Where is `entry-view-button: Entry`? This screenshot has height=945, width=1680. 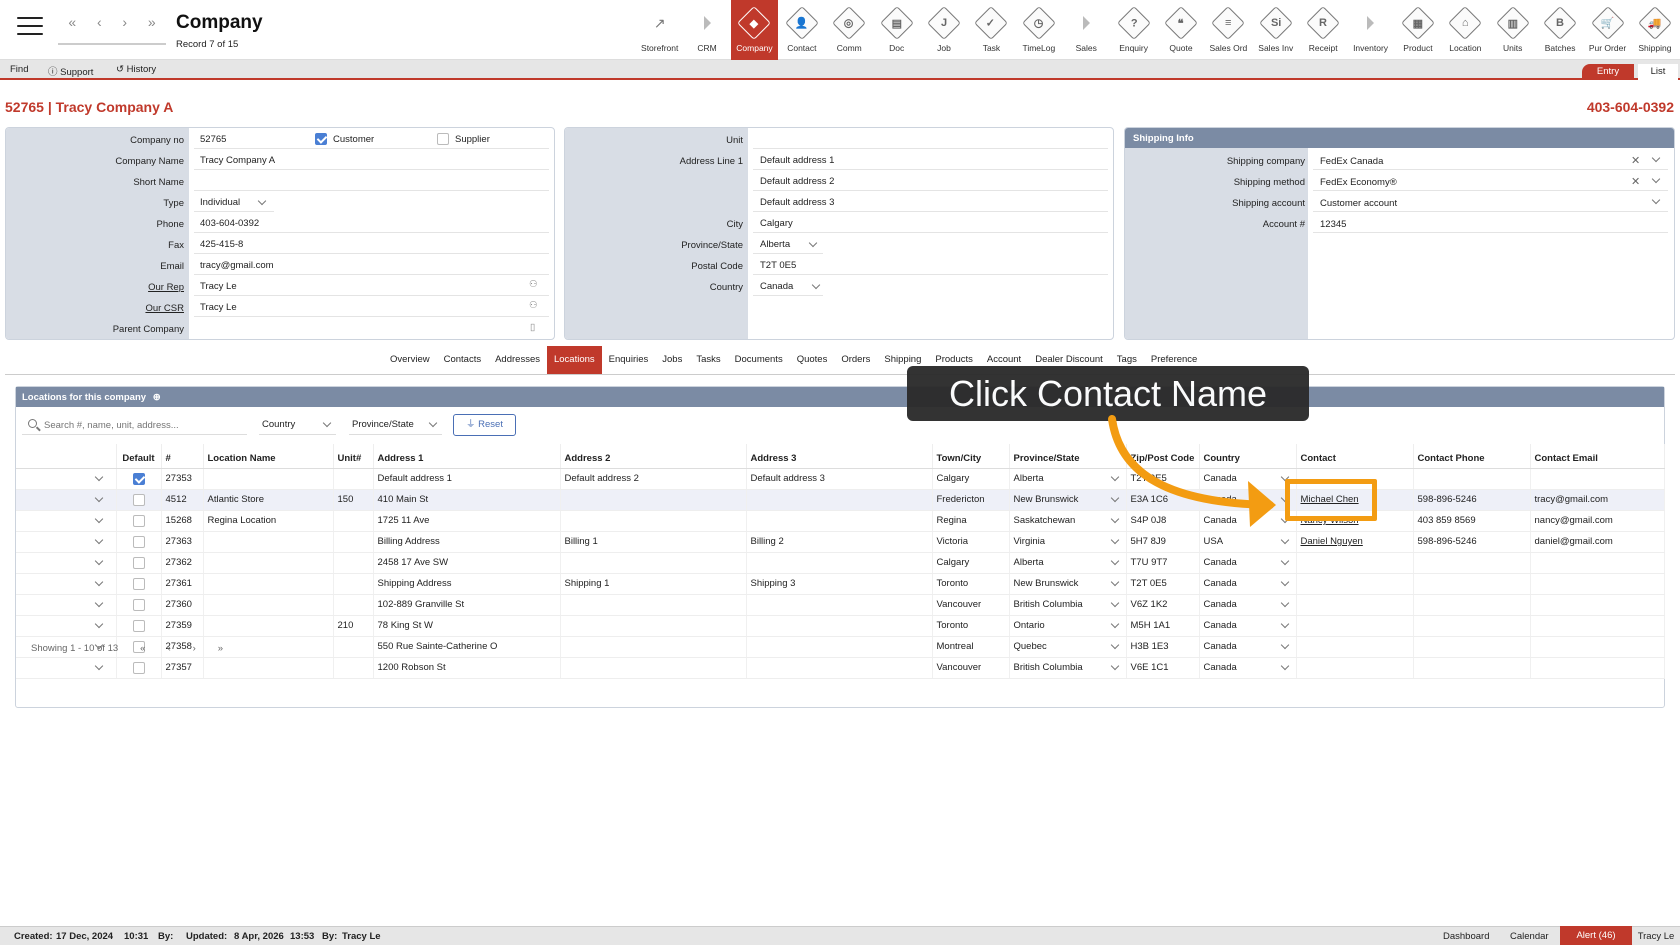
entry-view-button: Entry is located at coordinates (1608, 72).